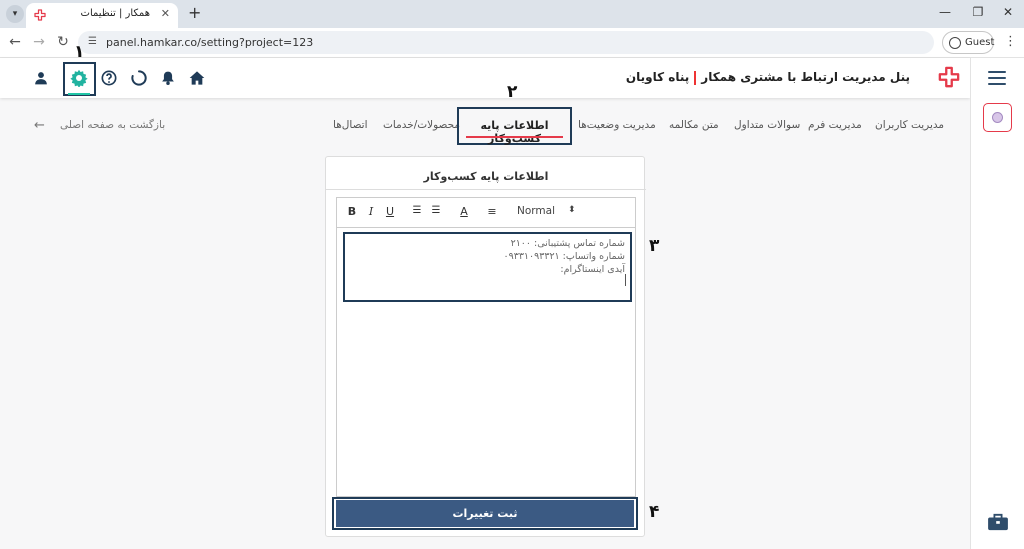  What do you see at coordinates (909, 125) in the screenshot?
I see `tab-user-management: مدیریت کاربران` at bounding box center [909, 125].